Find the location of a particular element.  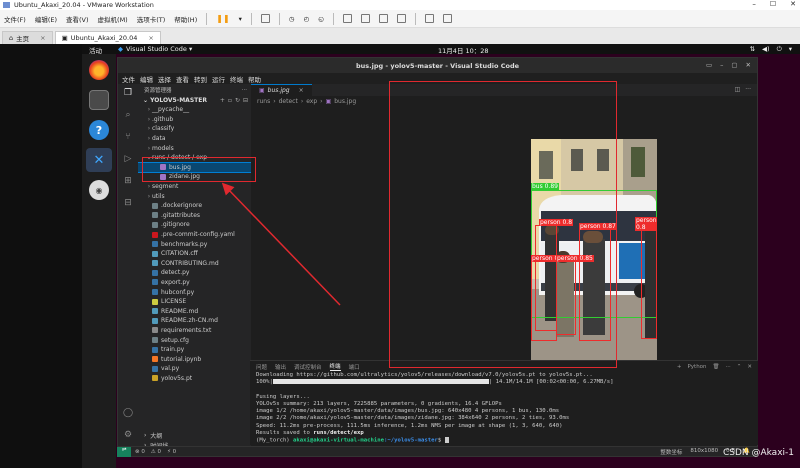

tree-file: CITATION.cff is located at coordinates (194, 254).